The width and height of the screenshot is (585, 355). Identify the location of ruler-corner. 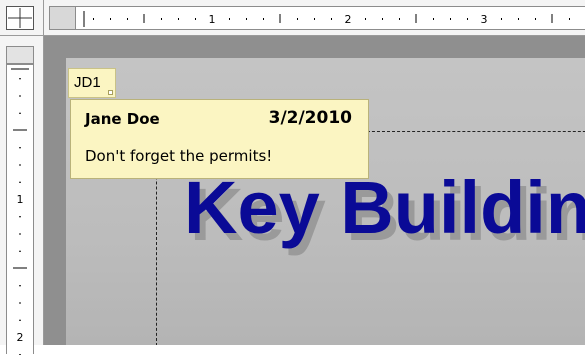
(22, 18).